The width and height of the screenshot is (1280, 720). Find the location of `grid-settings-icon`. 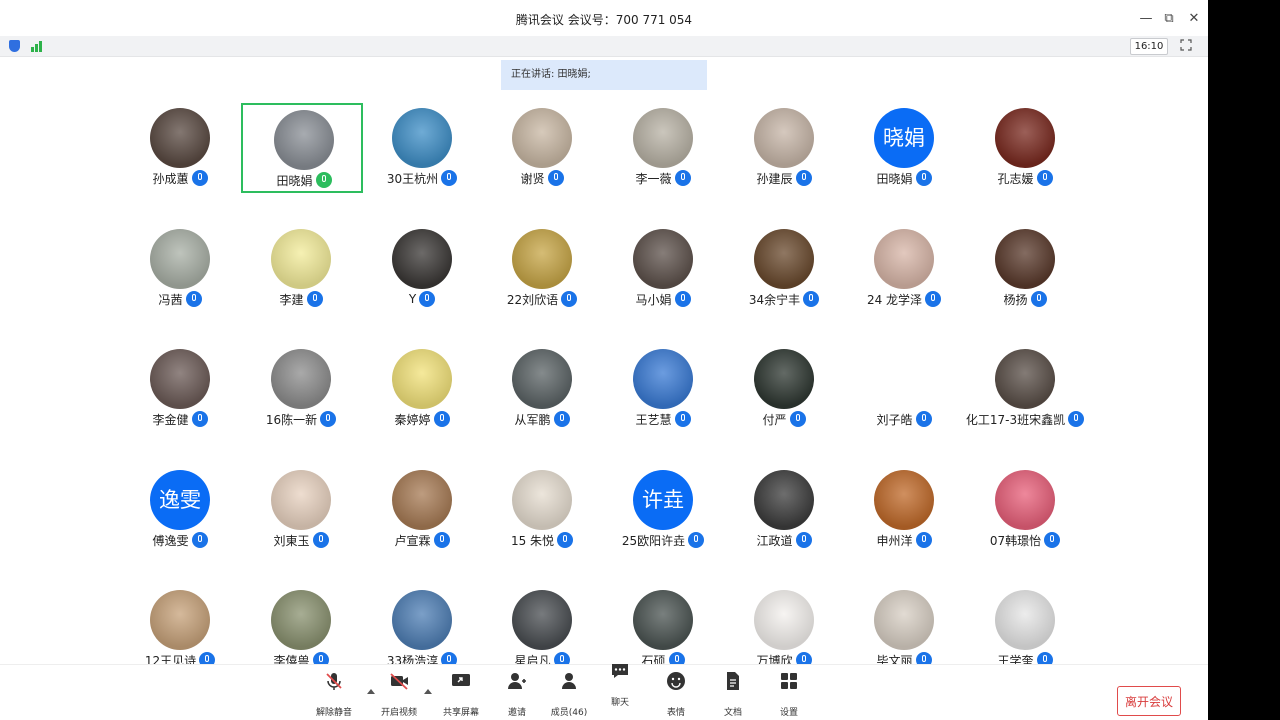

grid-settings-icon is located at coordinates (789, 681).